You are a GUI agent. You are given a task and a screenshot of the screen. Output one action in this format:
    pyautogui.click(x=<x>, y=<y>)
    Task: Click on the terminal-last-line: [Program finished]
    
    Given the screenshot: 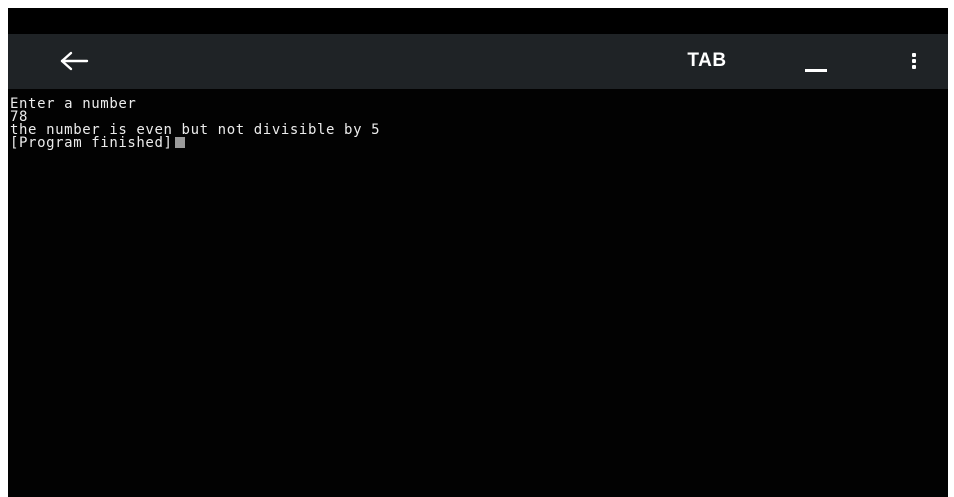 What is the action you would take?
    pyautogui.click(x=97, y=143)
    